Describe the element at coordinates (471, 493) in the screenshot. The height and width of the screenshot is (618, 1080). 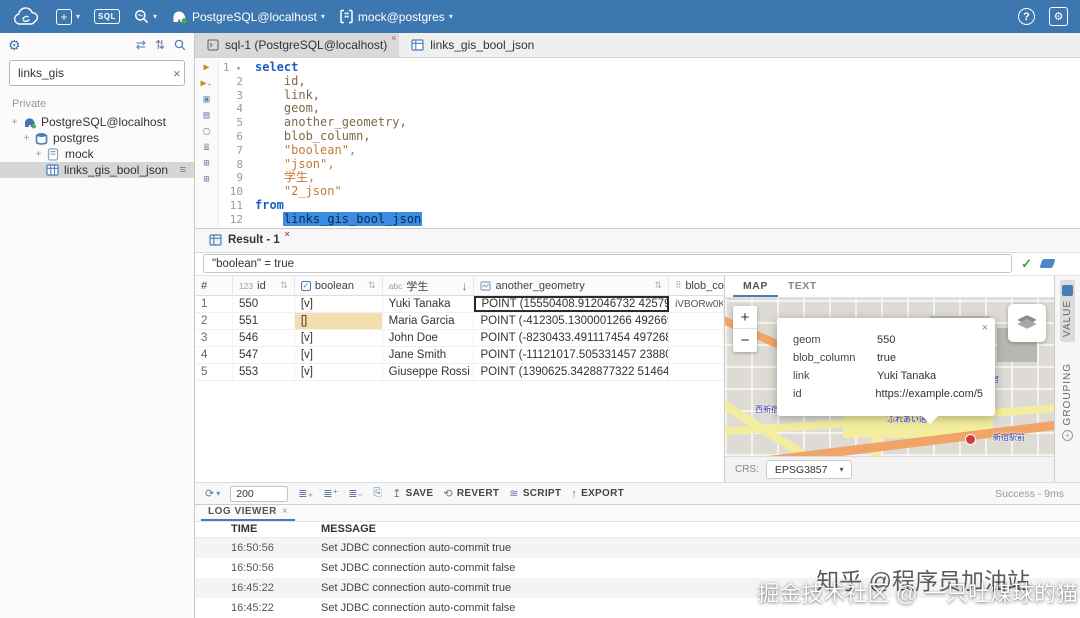
I see `revert-button: ⟲ REVERT` at that location.